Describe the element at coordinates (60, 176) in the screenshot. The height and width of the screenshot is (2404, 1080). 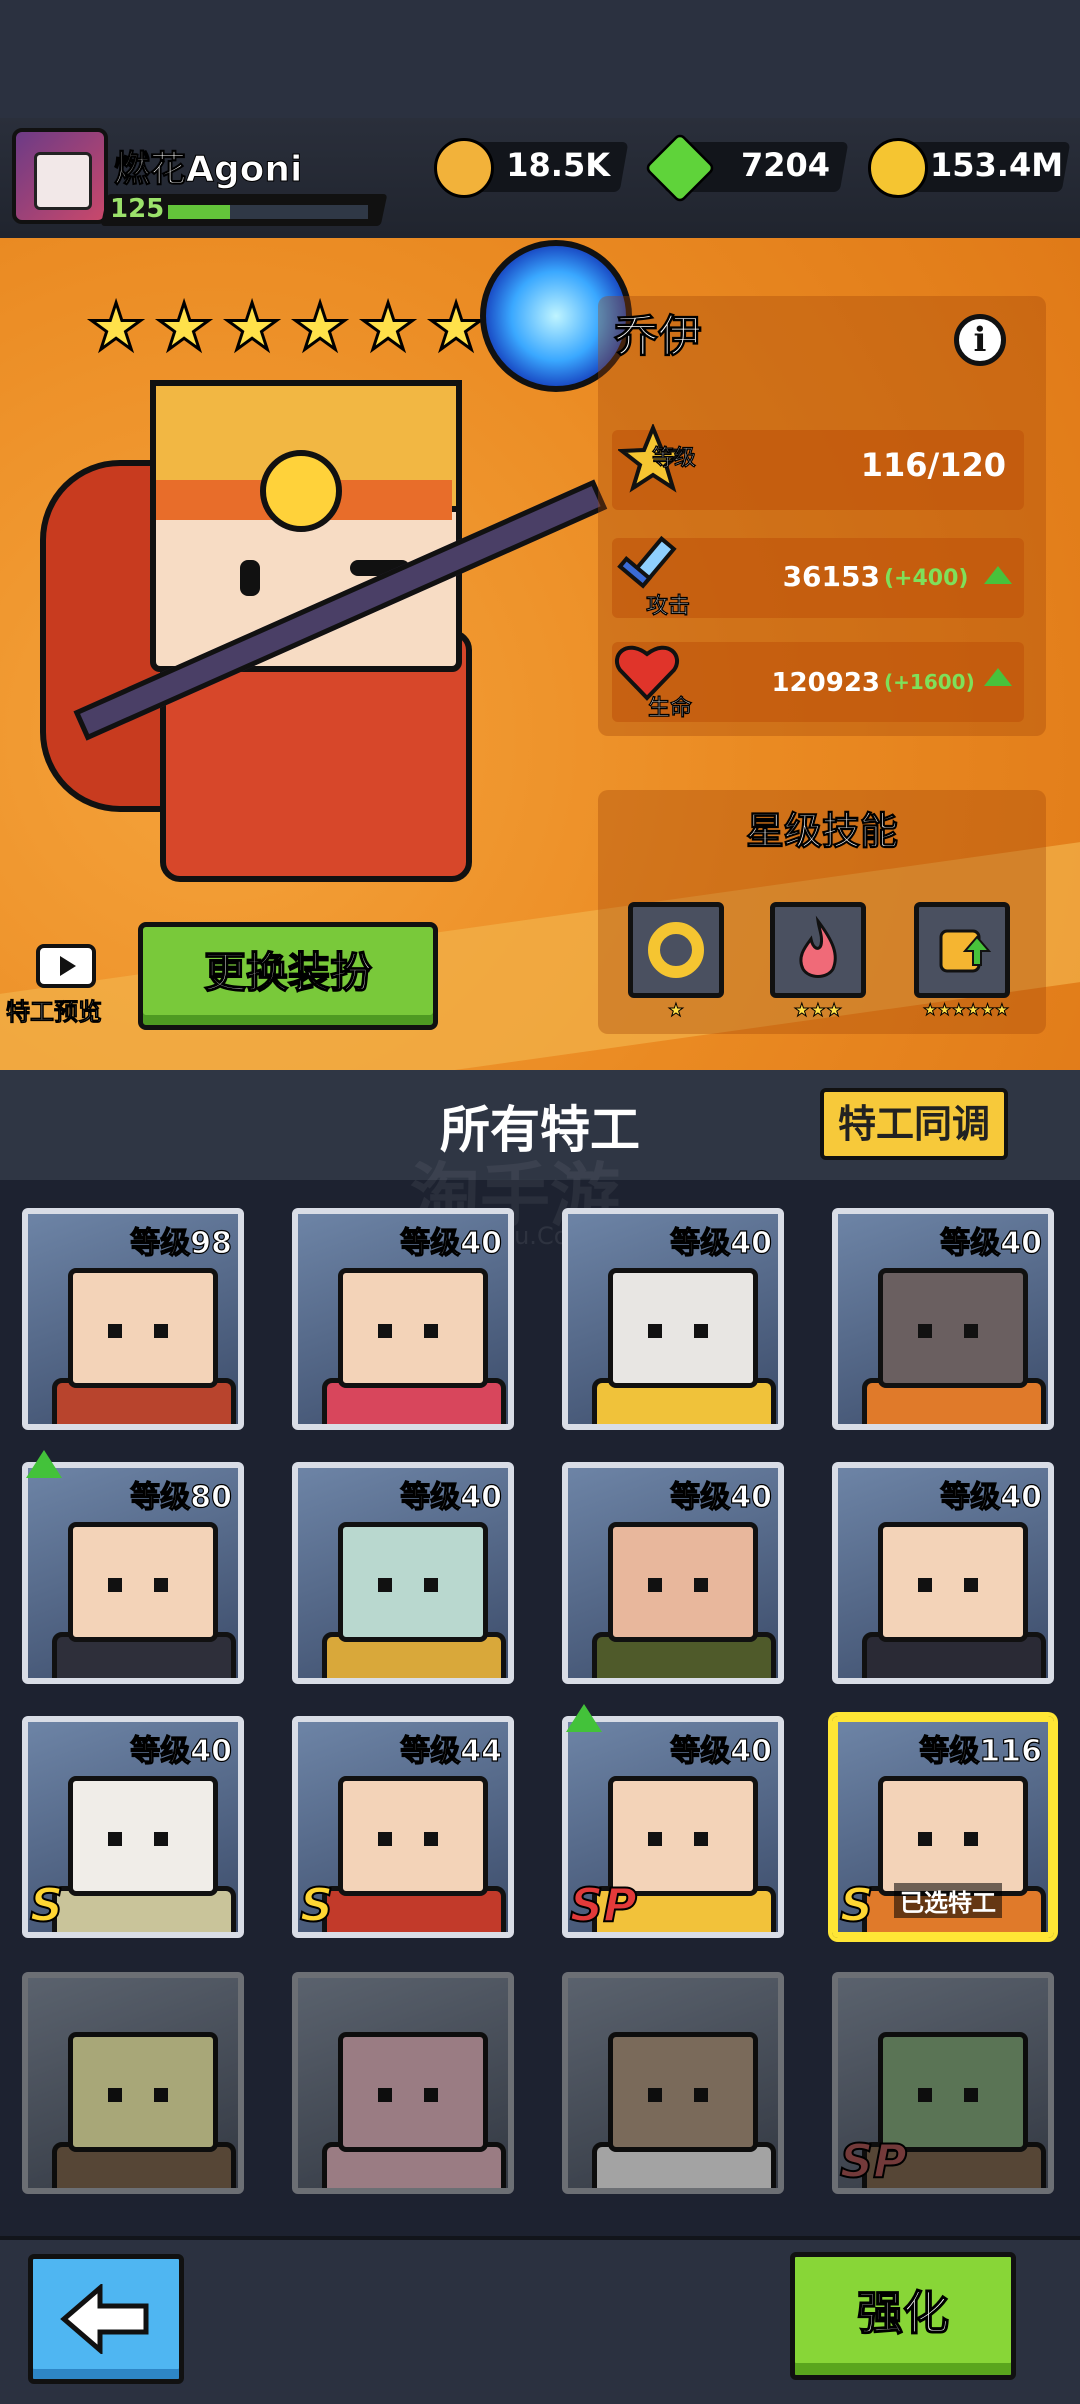
I see `avatar` at that location.